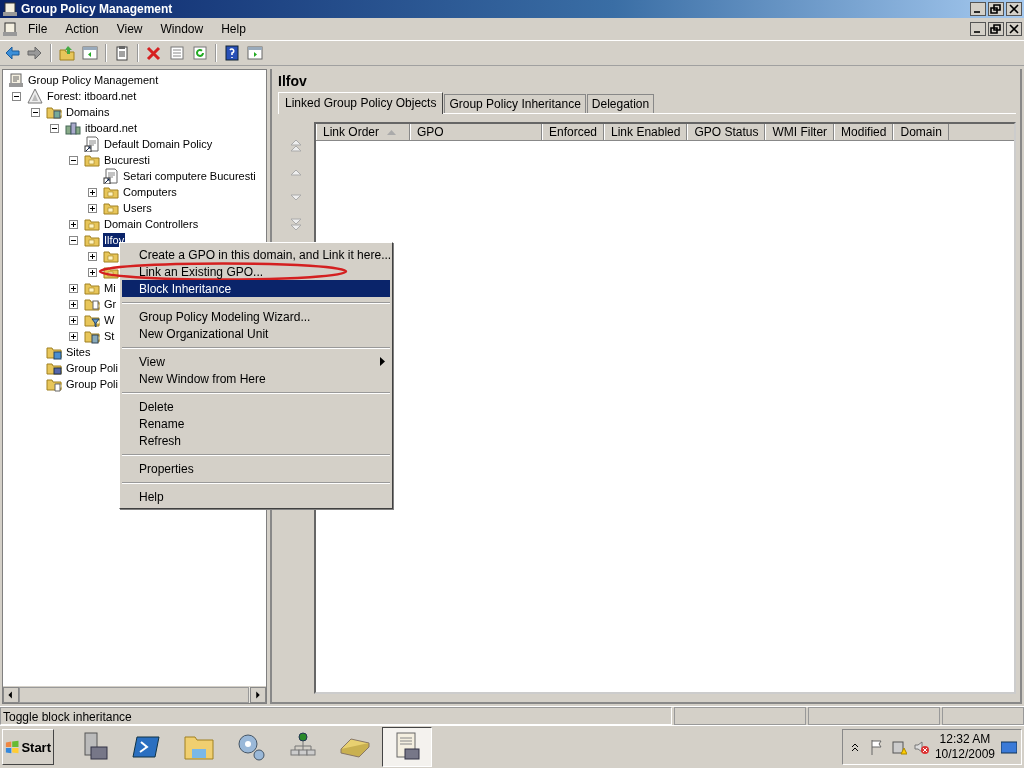 The height and width of the screenshot is (768, 1024). I want to click on tree-item: Sites, so click(78, 352).